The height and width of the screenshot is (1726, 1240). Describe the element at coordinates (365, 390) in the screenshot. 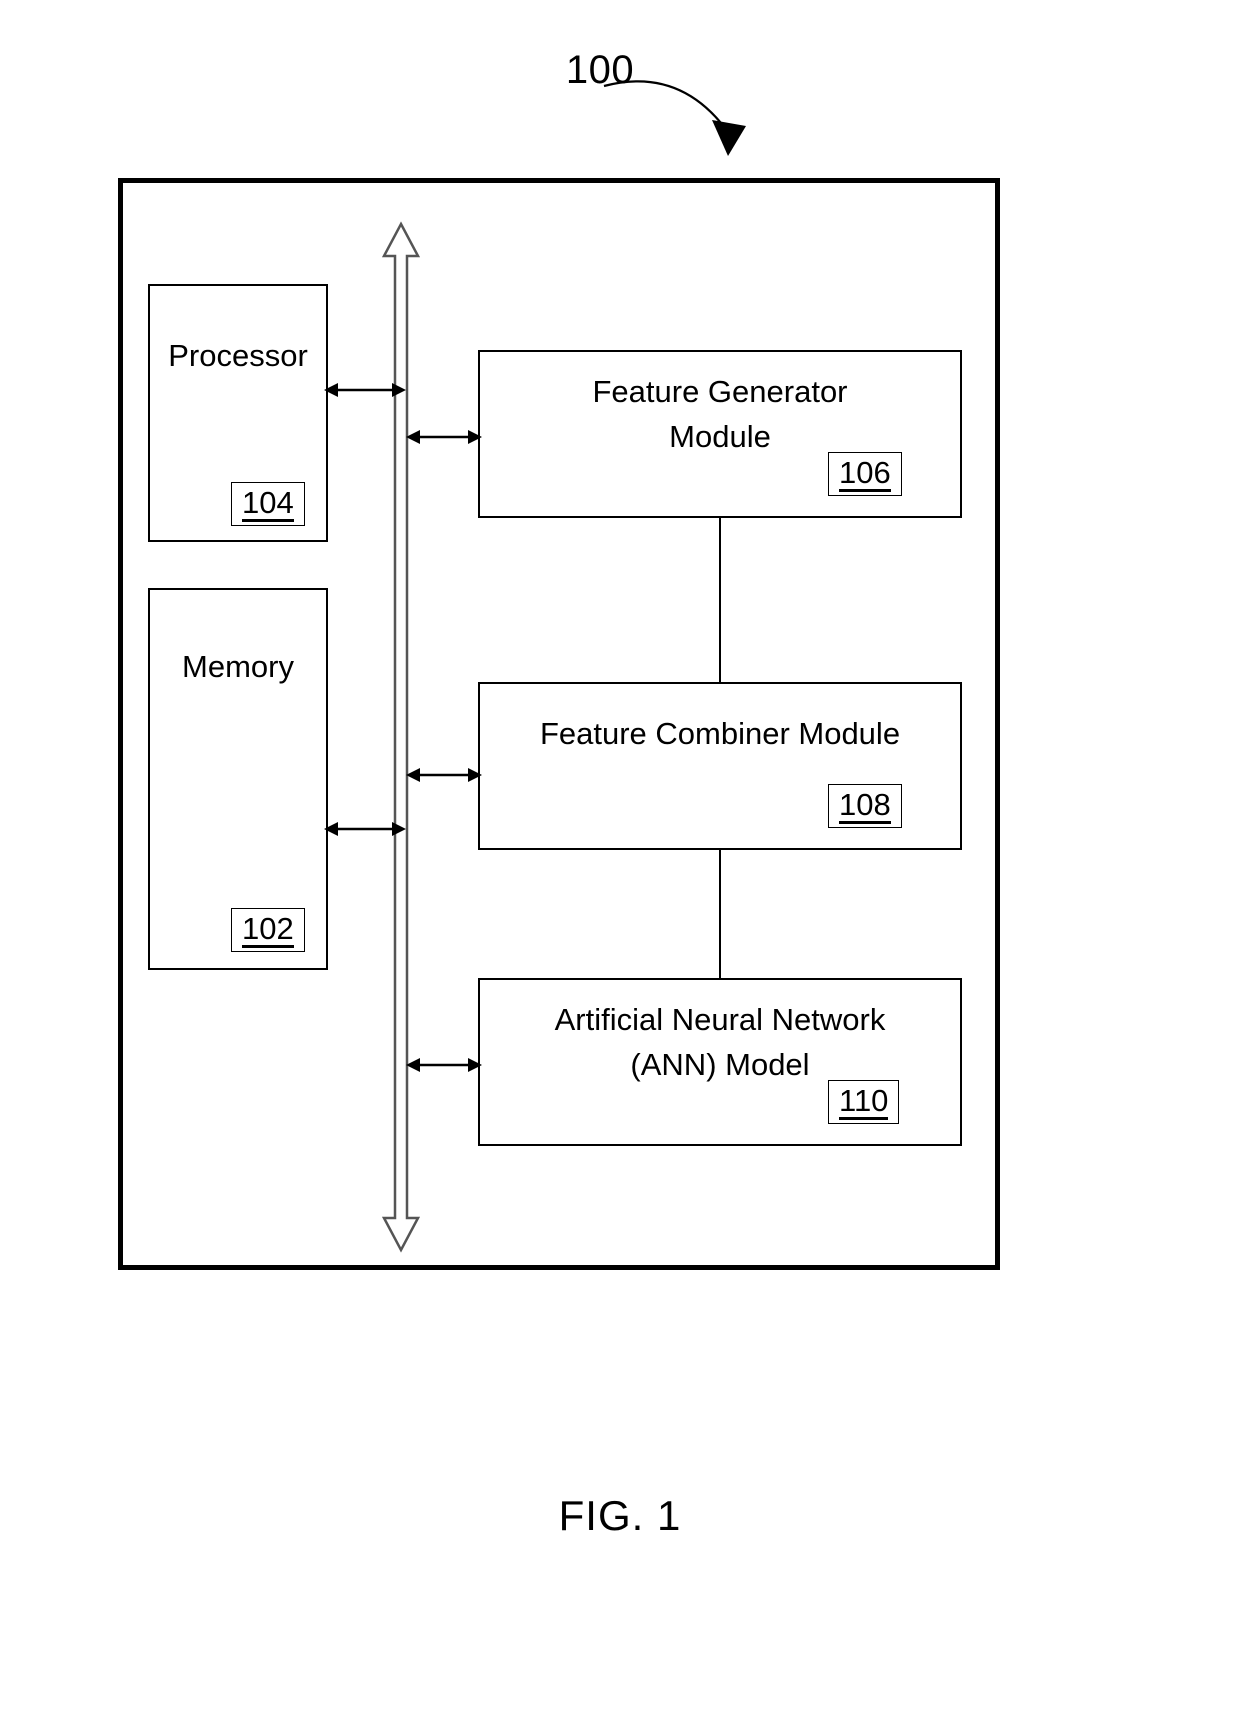

I see `processor-bus-connector` at that location.